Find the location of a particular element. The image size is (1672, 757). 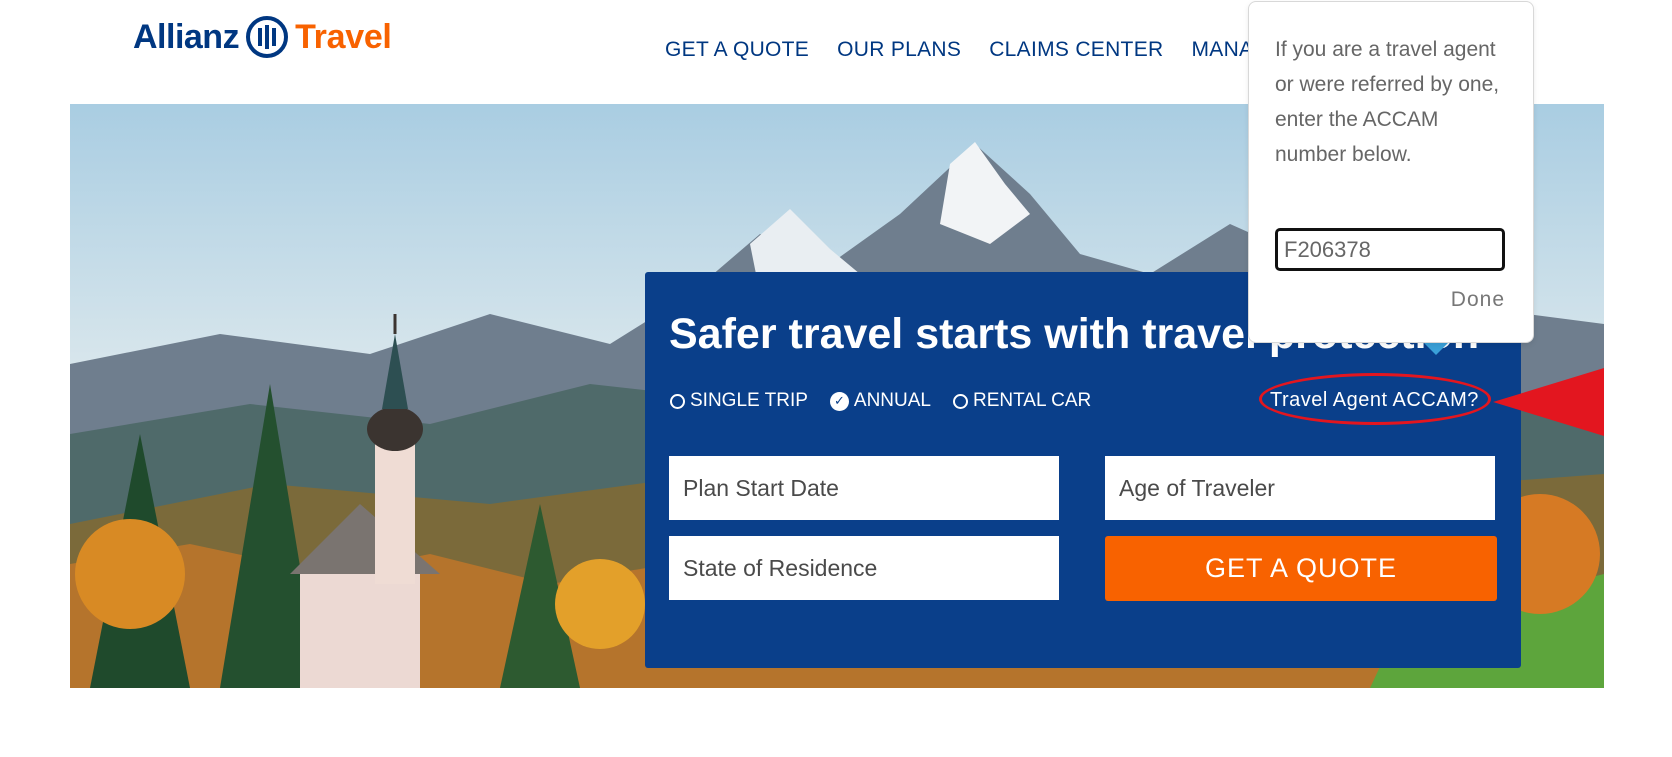

option-single-trip: SINGLE TRIP is located at coordinates (739, 401).